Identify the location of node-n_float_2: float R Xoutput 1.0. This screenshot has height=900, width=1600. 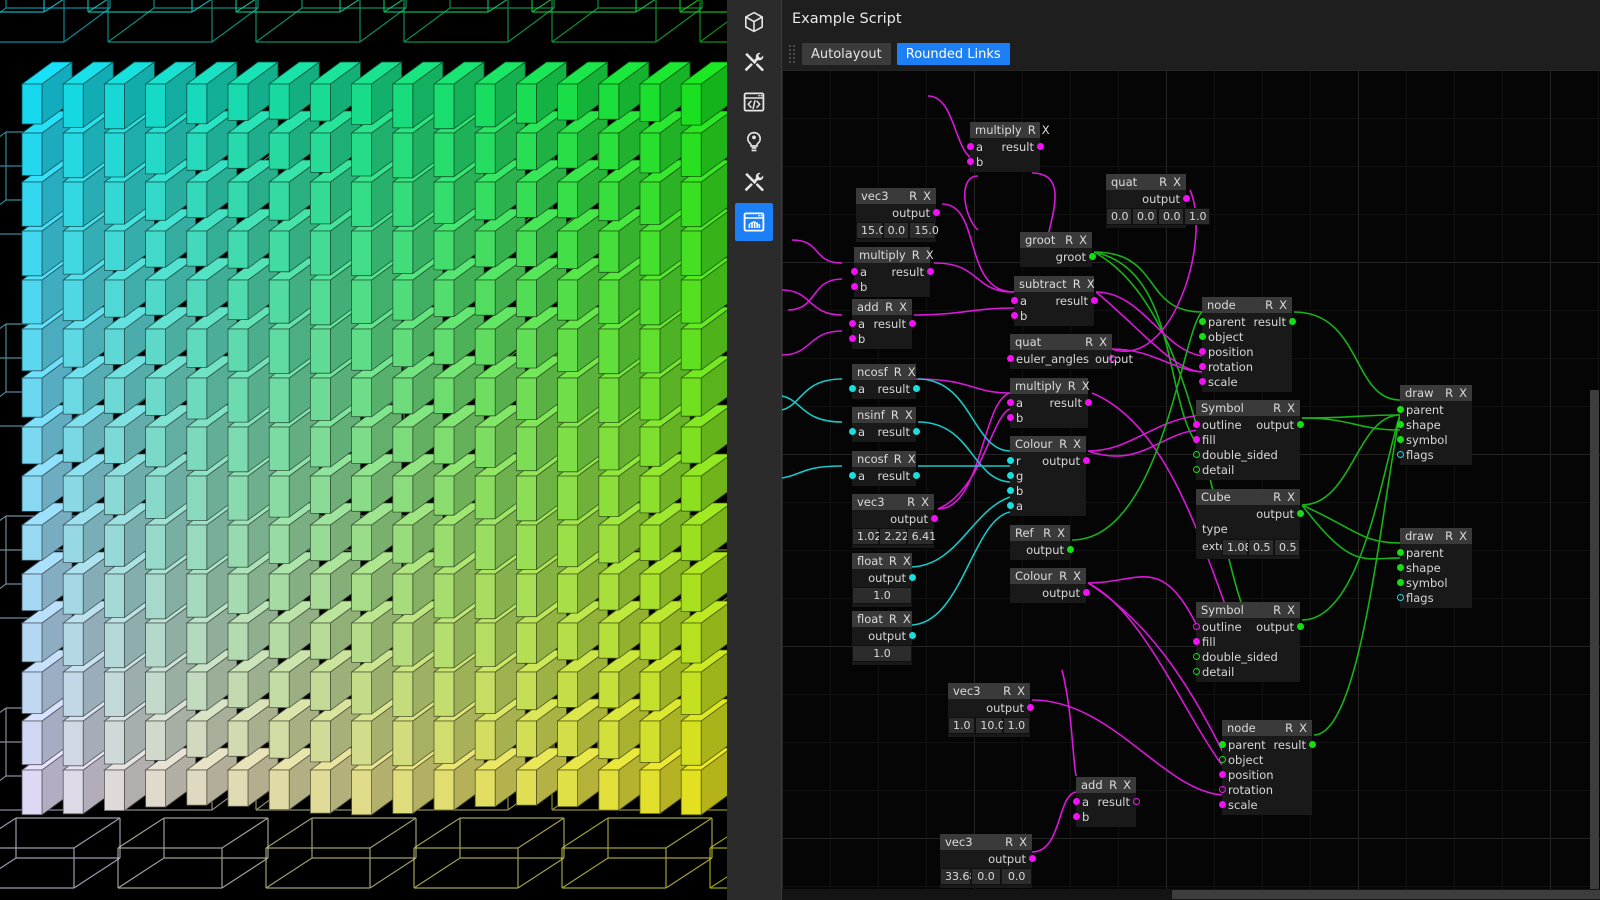
(884, 638).